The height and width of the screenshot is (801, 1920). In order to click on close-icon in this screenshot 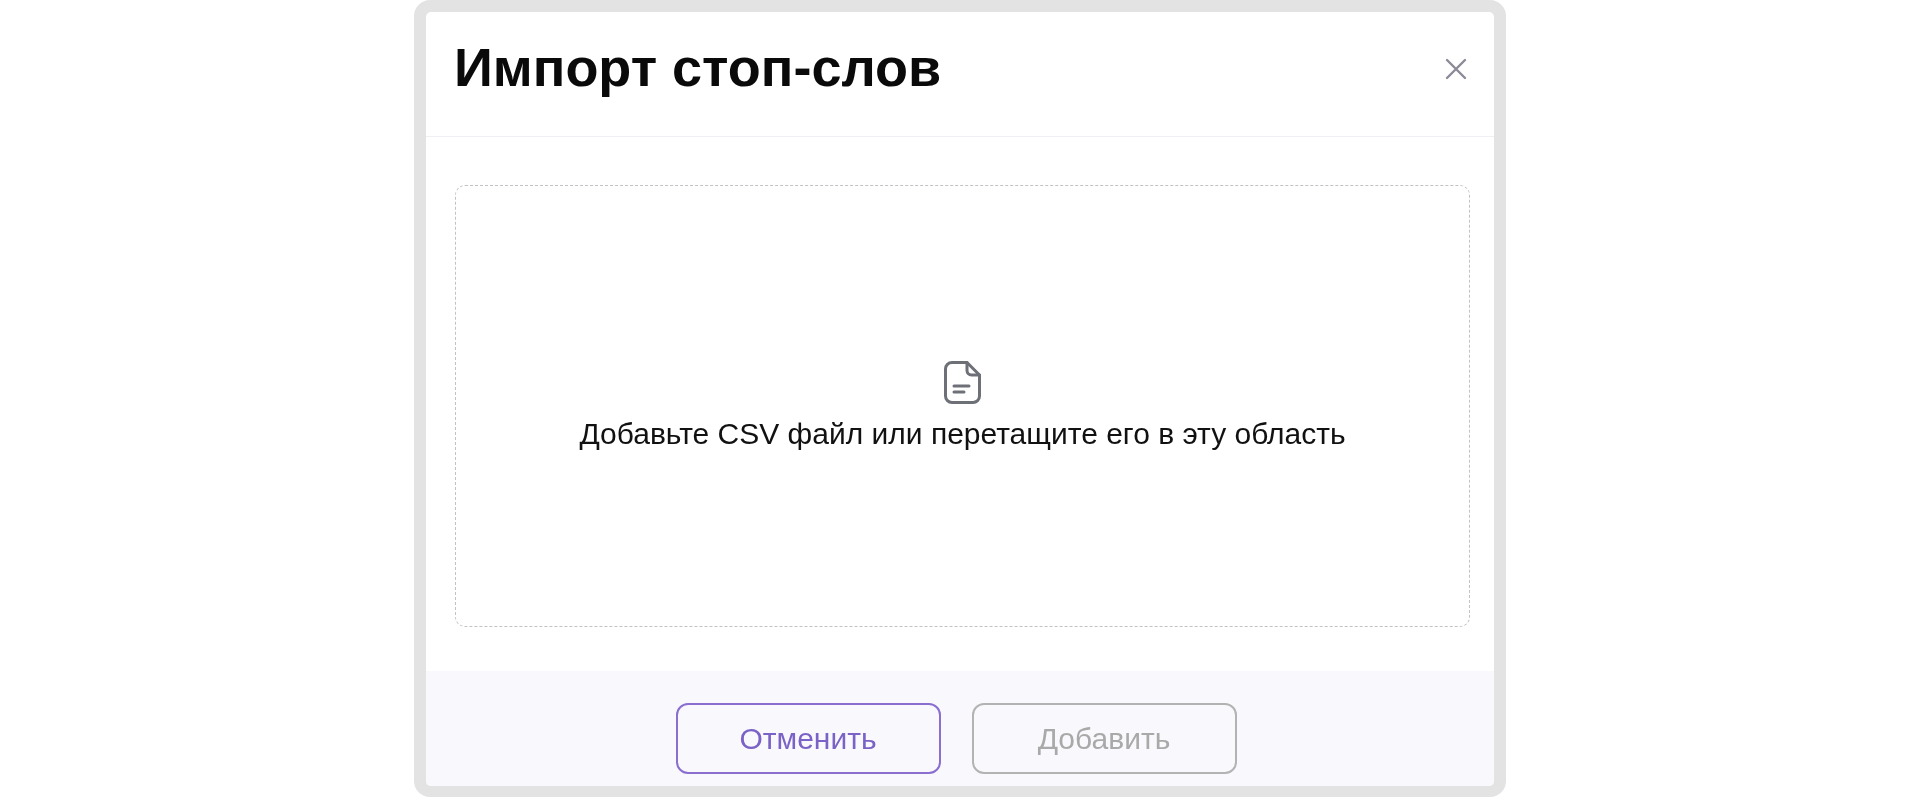, I will do `click(1456, 69)`.